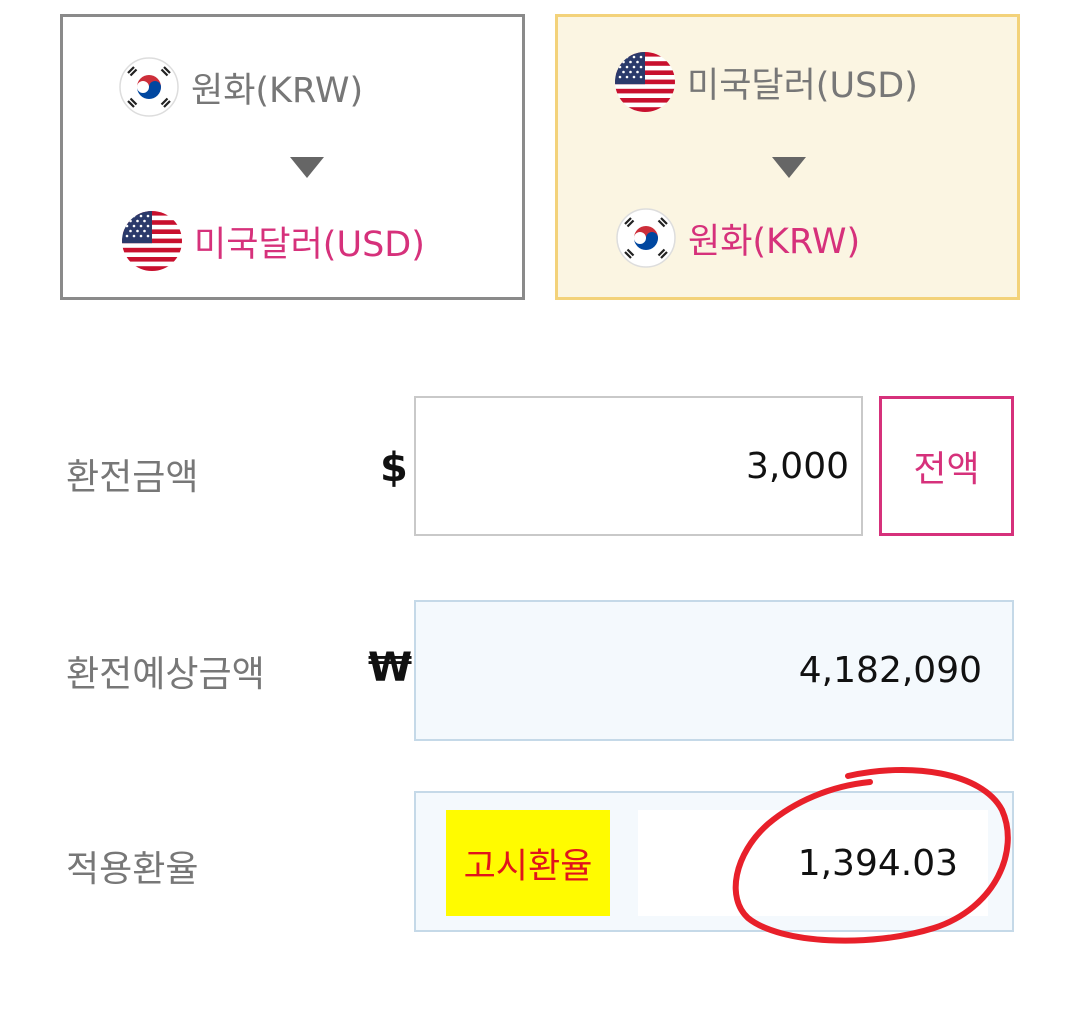 The image size is (1080, 1033). What do you see at coordinates (390, 668) in the screenshot?
I see `won-symbol: ₩` at bounding box center [390, 668].